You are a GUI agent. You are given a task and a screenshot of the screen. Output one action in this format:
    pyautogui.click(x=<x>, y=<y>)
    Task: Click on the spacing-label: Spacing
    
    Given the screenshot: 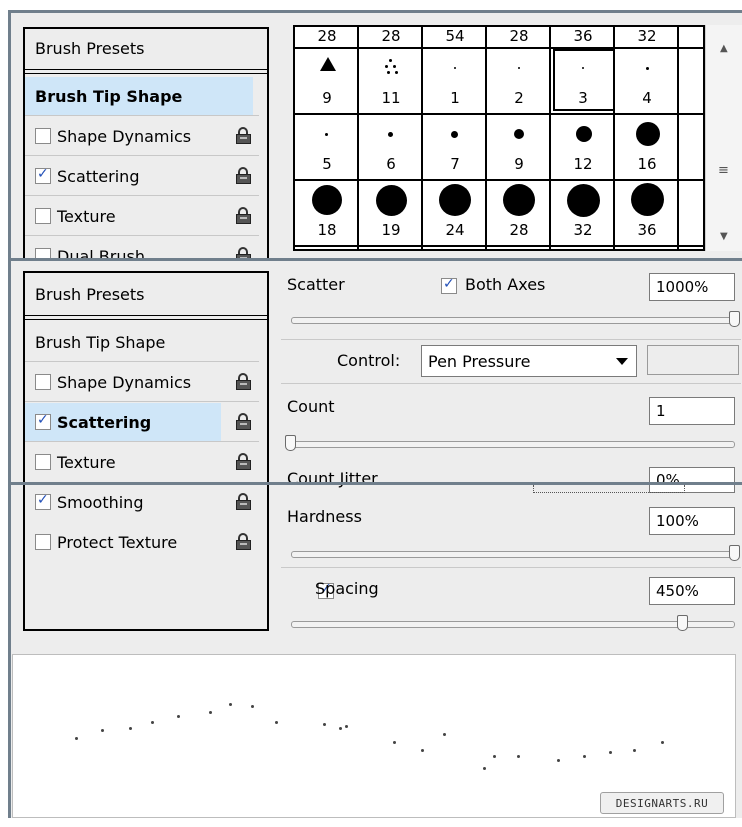 What is the action you would take?
    pyautogui.click(x=347, y=588)
    